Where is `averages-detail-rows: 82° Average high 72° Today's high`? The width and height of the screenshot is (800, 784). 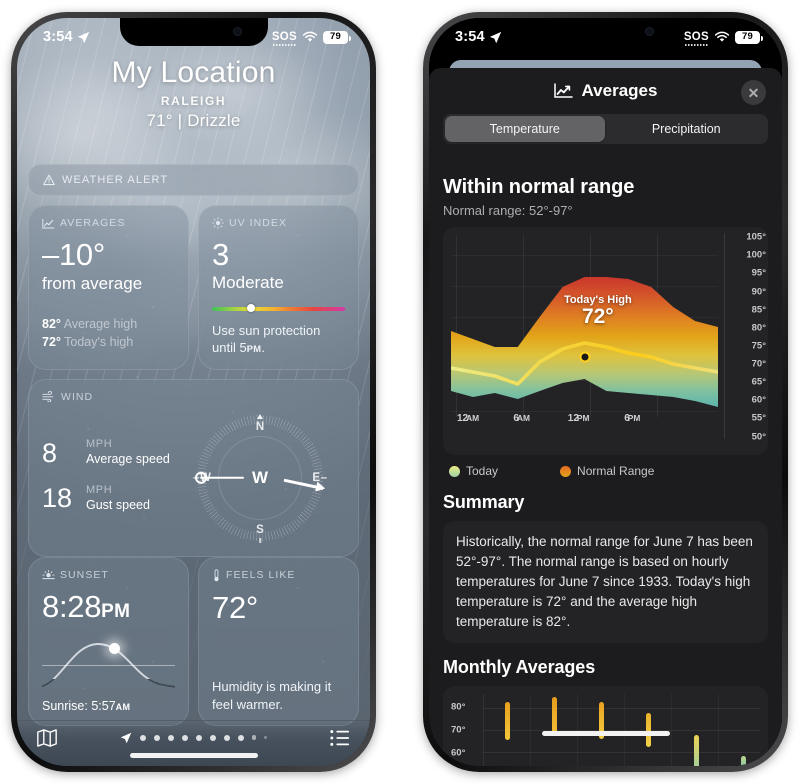
averages-detail-rows: 82° Average high 72° Today's high is located at coordinates (108, 333).